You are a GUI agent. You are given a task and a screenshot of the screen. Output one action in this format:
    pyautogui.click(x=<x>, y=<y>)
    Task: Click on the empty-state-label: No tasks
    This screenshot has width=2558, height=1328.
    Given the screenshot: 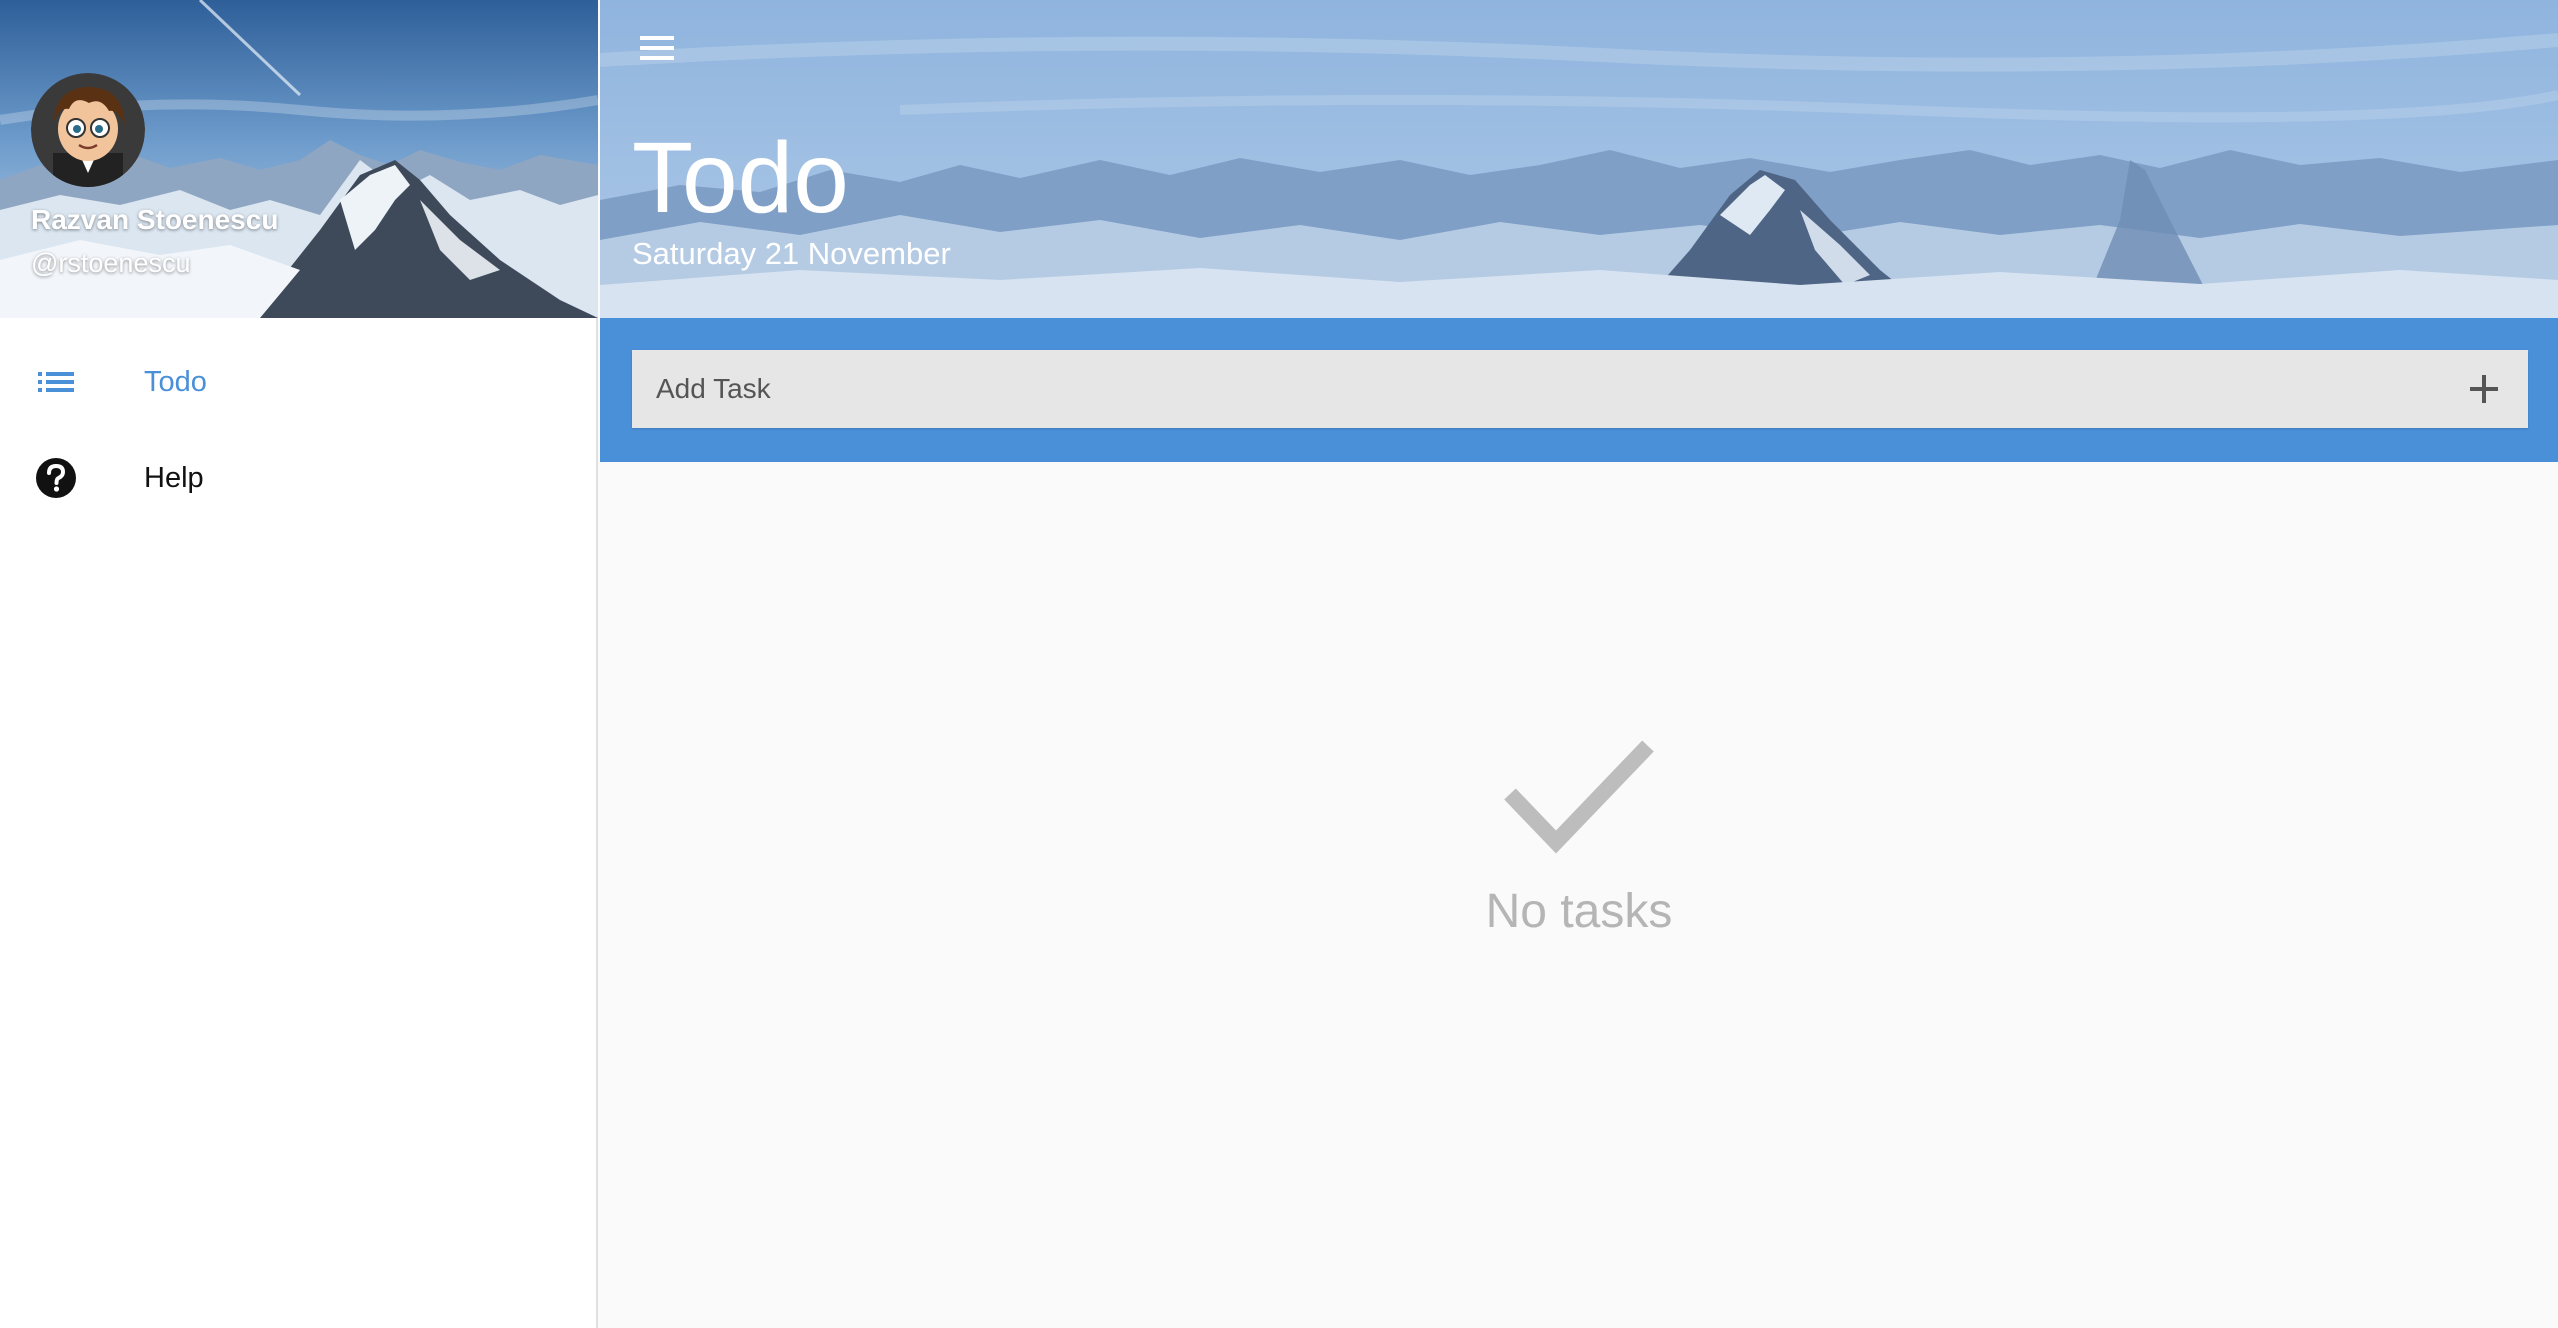 What is the action you would take?
    pyautogui.click(x=1579, y=911)
    